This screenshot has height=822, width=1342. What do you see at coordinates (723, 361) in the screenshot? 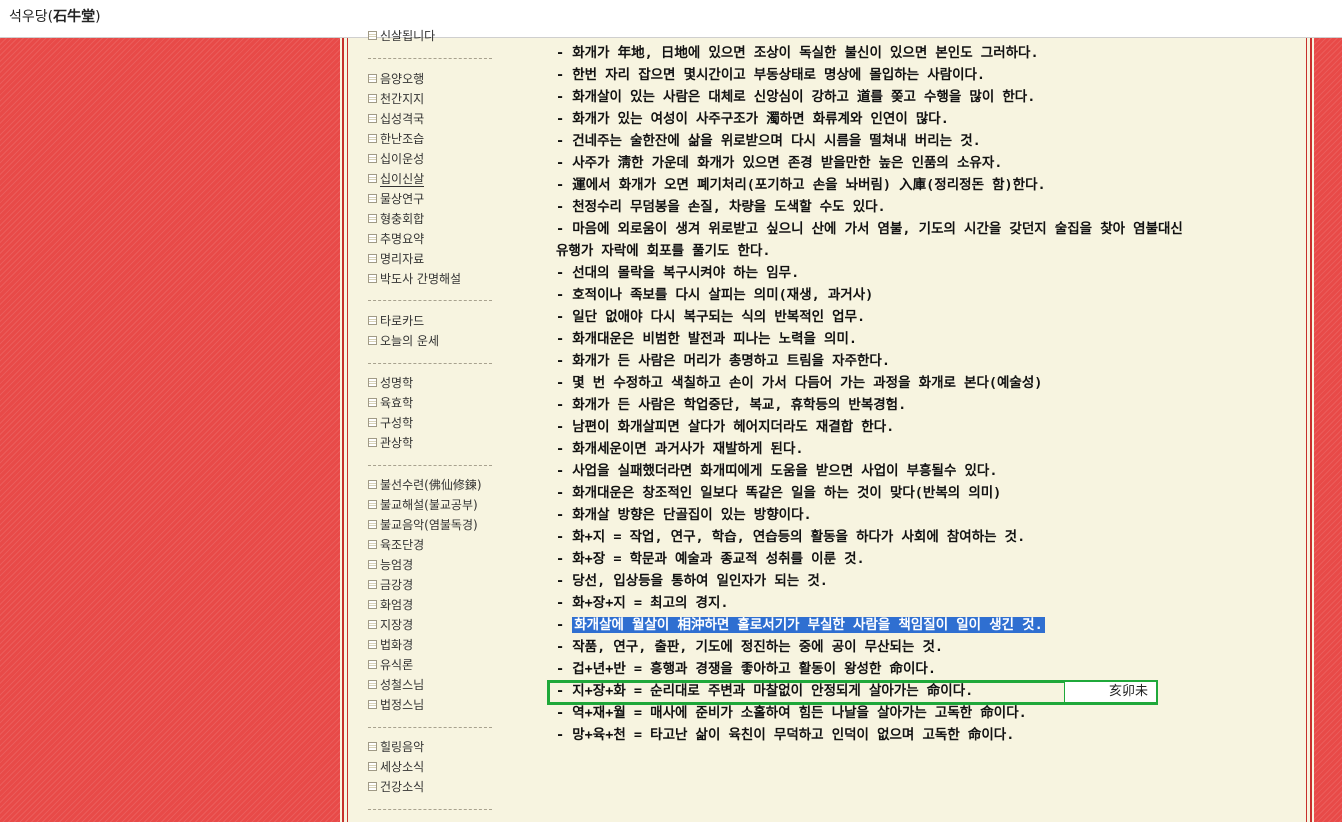
I see `text-line: - 화개가 든 사람은 머리가 총명하고 트림을 자주한다.` at bounding box center [723, 361].